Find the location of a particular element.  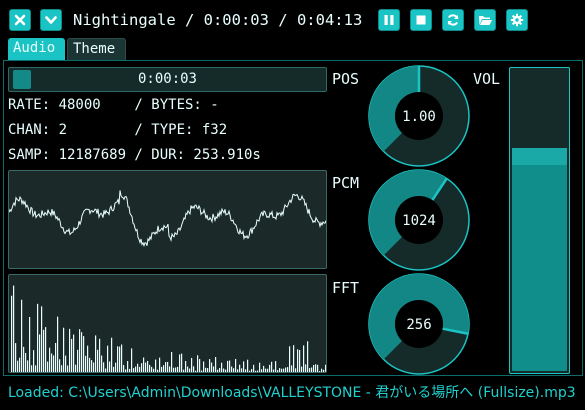

stop-icon is located at coordinates (421, 20).